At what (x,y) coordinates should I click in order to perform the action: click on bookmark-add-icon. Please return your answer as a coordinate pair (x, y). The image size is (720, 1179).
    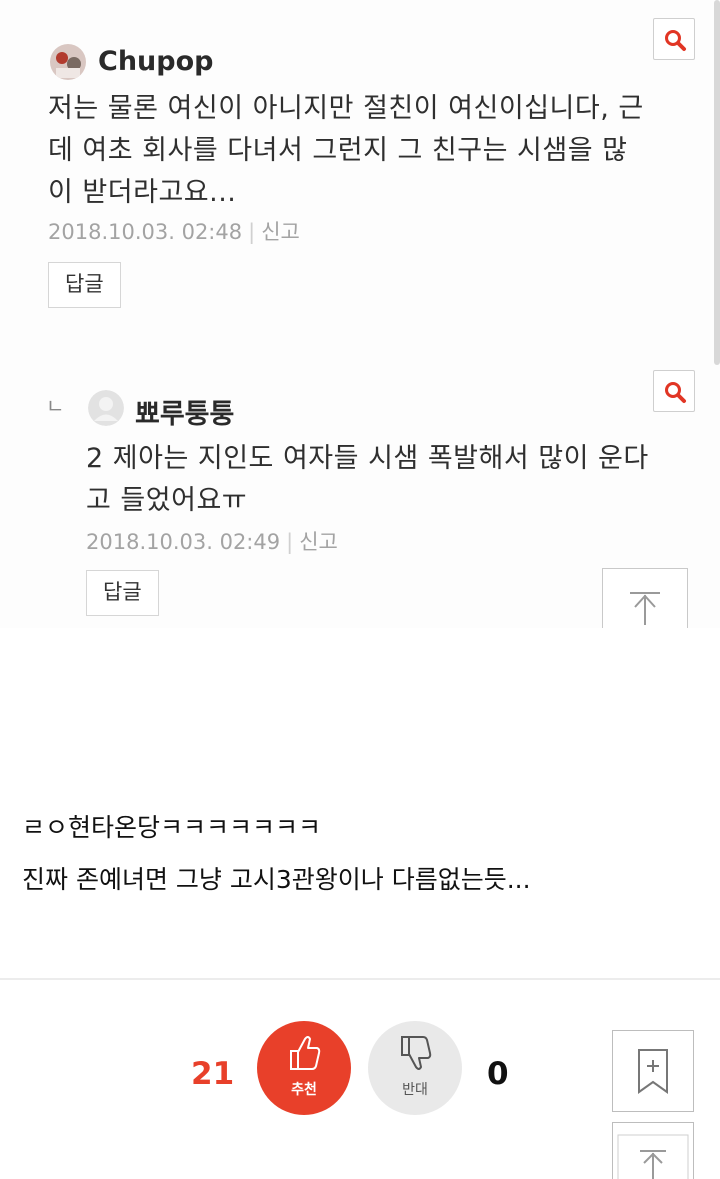
    Looking at the image, I should click on (653, 1071).